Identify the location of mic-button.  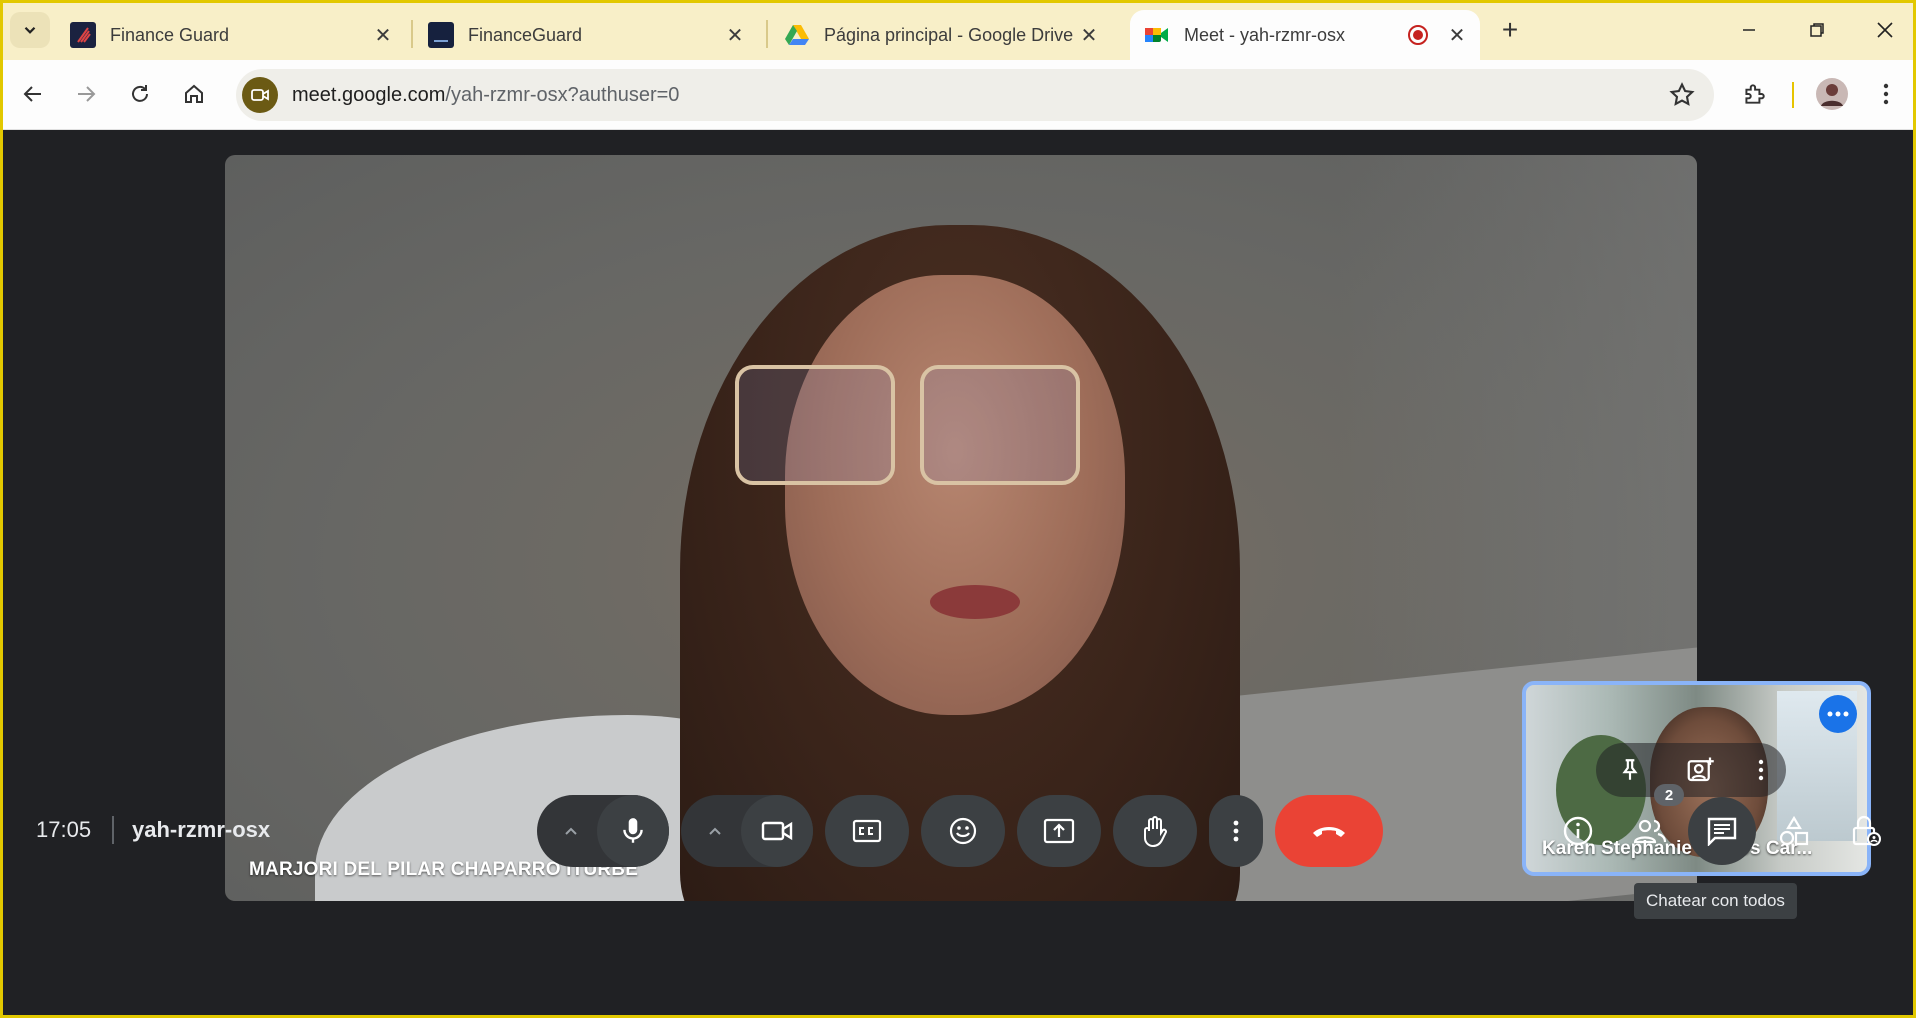
(633, 831).